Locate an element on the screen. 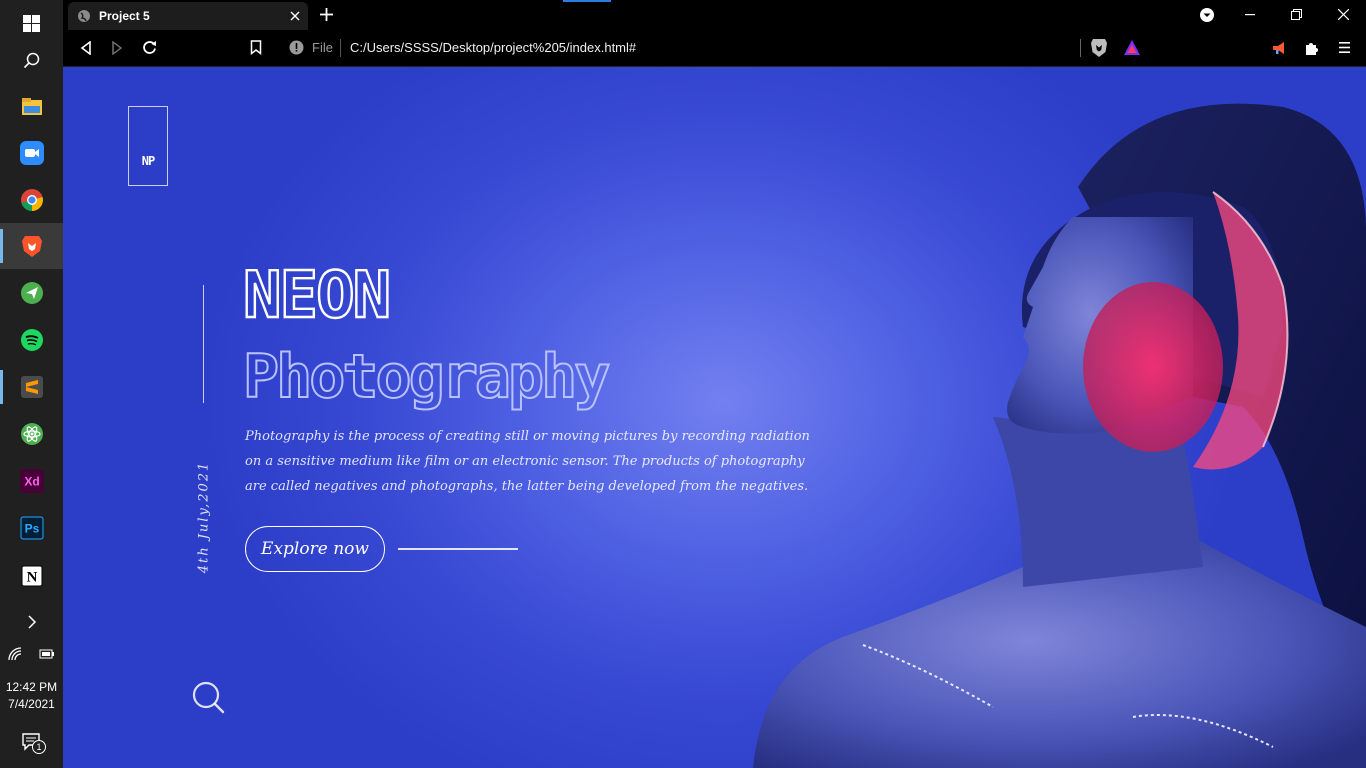 Image resolution: width=1366 pixels, height=768 pixels. ps-icon: Ps is located at coordinates (31, 528).